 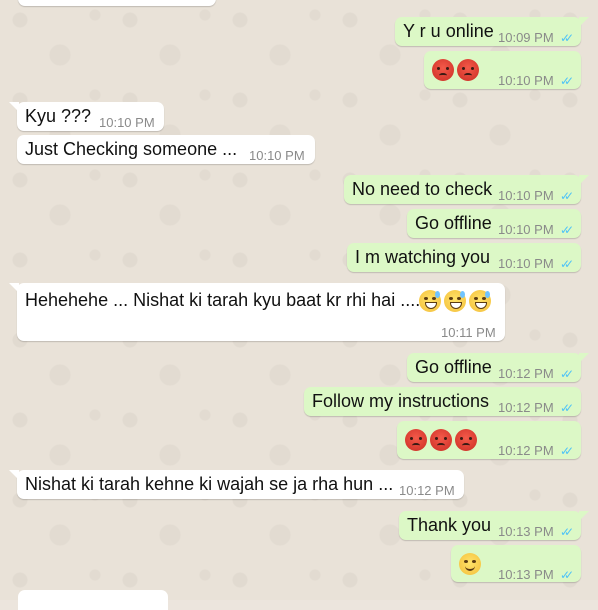 I want to click on message-text: Y r u online, so click(x=448, y=31).